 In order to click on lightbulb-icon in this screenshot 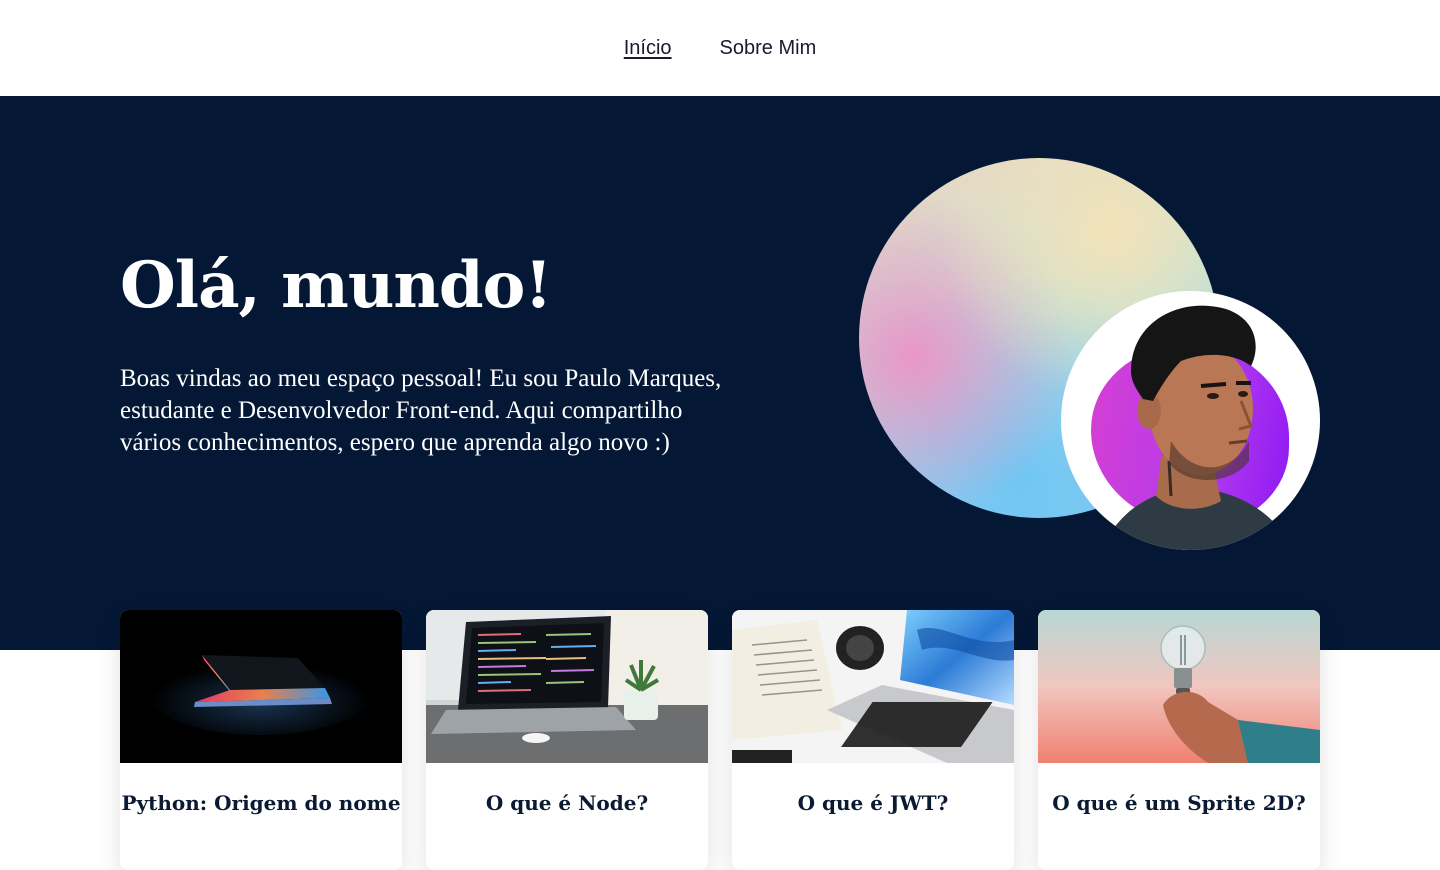, I will do `click(1179, 686)`.